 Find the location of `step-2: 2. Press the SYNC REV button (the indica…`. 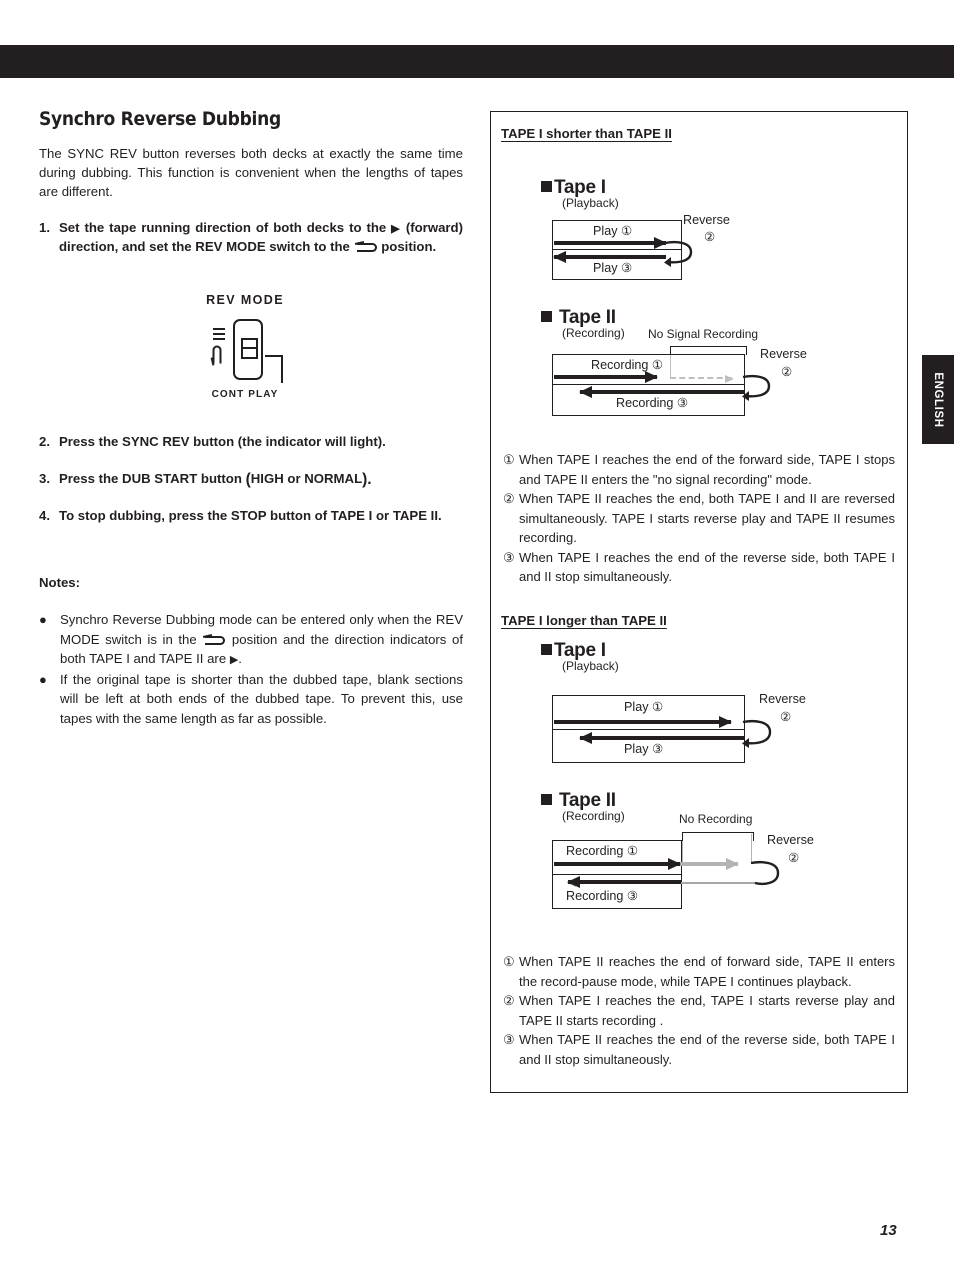

step-2: 2. Press the SYNC REV button (the indica… is located at coordinates (251, 441).